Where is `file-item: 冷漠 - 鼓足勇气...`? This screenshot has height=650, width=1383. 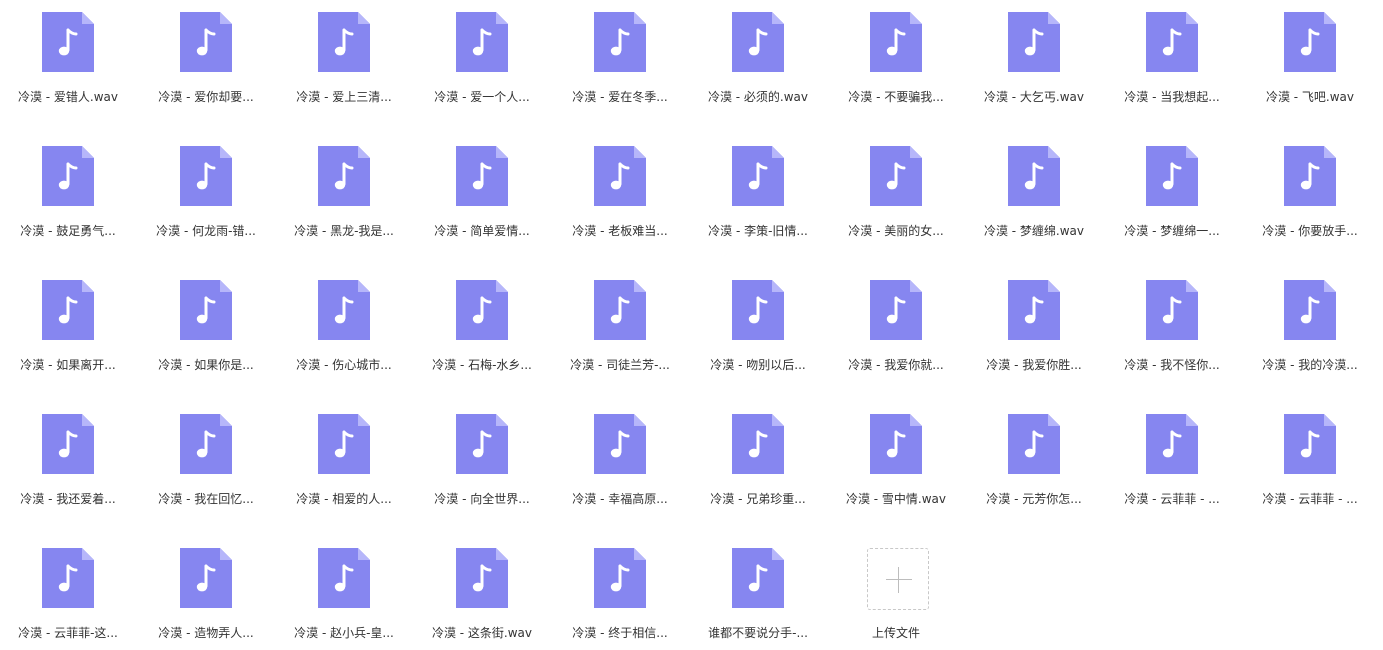 file-item: 冷漠 - 鼓足勇气... is located at coordinates (68, 197).